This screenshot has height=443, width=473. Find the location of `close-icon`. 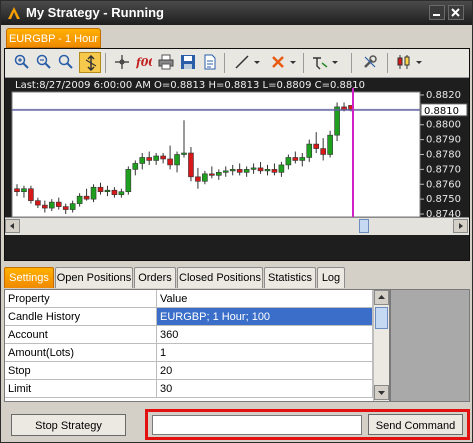

close-icon is located at coordinates (455, 12).